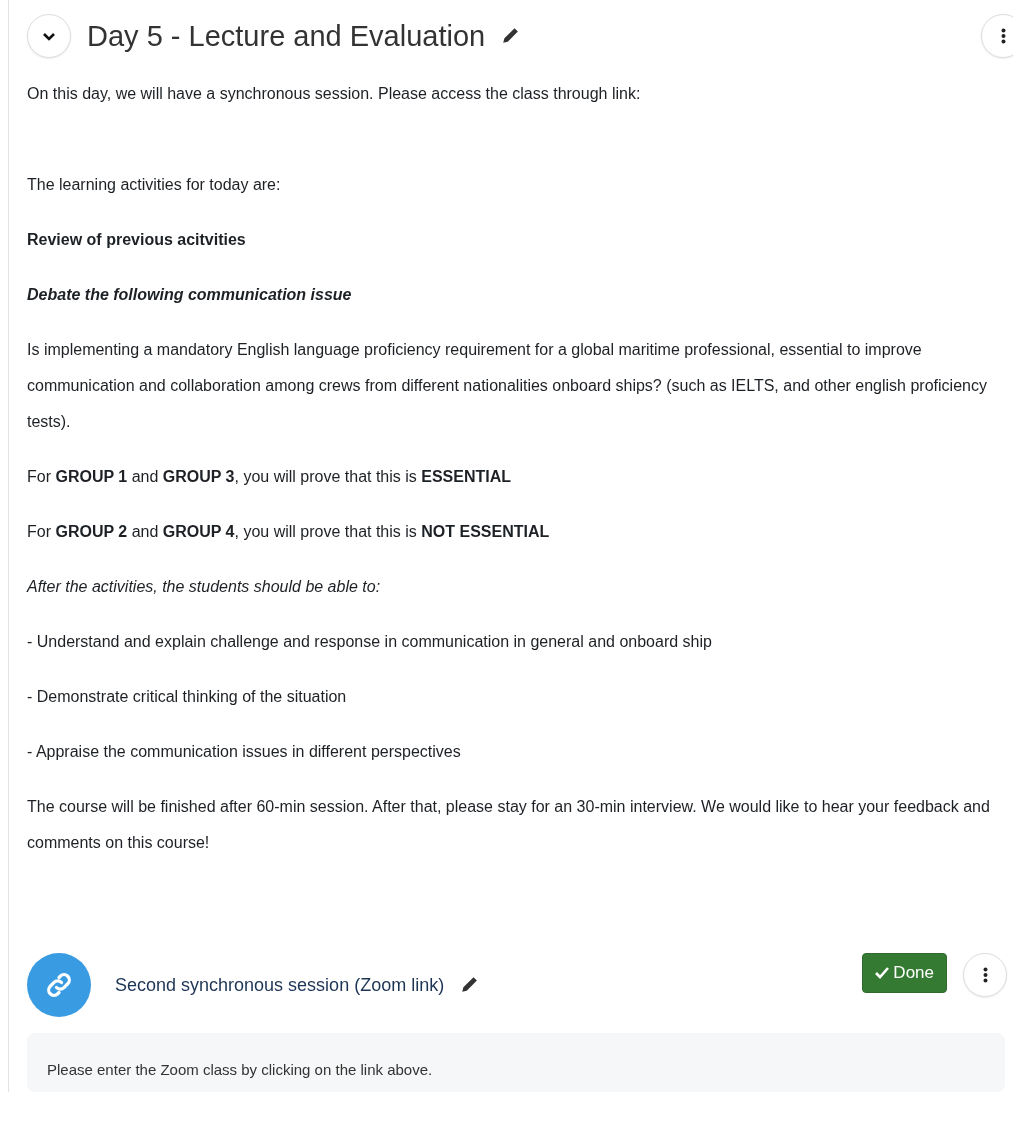 This screenshot has height=1145, width=1013. What do you see at coordinates (280, 985) in the screenshot?
I see `activity-link: Second synchronous session (Zoom link)` at bounding box center [280, 985].